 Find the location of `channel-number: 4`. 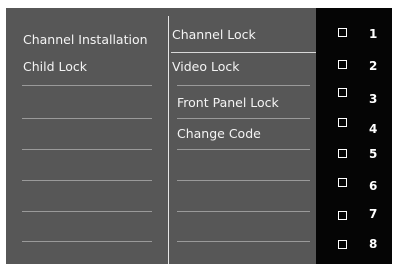

channel-number: 4 is located at coordinates (373, 129).